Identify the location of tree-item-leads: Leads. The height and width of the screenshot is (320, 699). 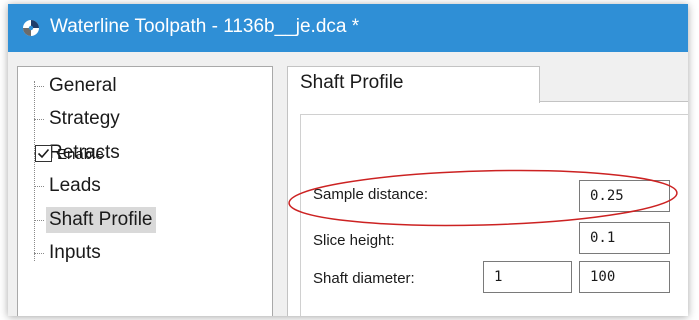
(152, 186).